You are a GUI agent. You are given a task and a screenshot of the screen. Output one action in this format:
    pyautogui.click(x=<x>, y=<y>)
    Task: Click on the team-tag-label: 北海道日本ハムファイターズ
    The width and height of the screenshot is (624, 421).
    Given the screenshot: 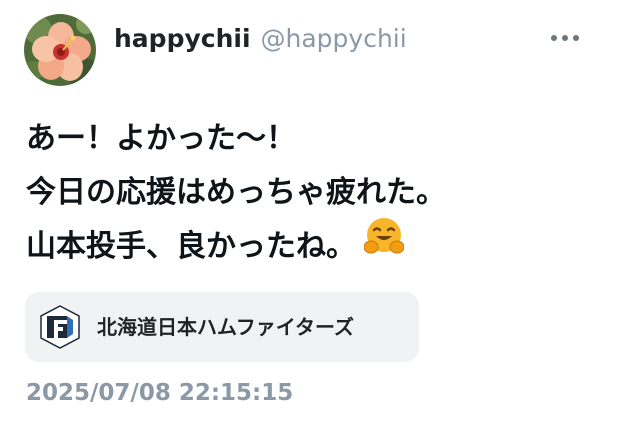 What is the action you would take?
    pyautogui.click(x=225, y=327)
    